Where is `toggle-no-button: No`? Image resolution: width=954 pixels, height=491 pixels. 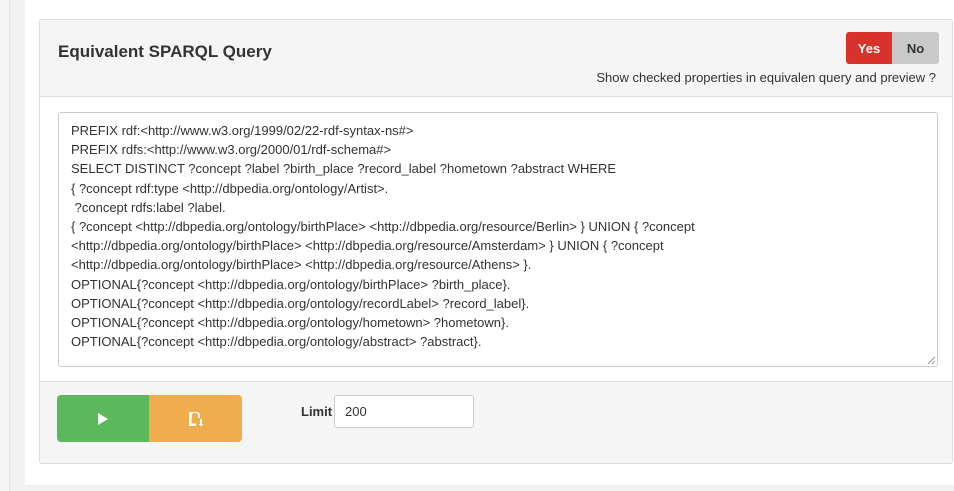 toggle-no-button: No is located at coordinates (915, 48).